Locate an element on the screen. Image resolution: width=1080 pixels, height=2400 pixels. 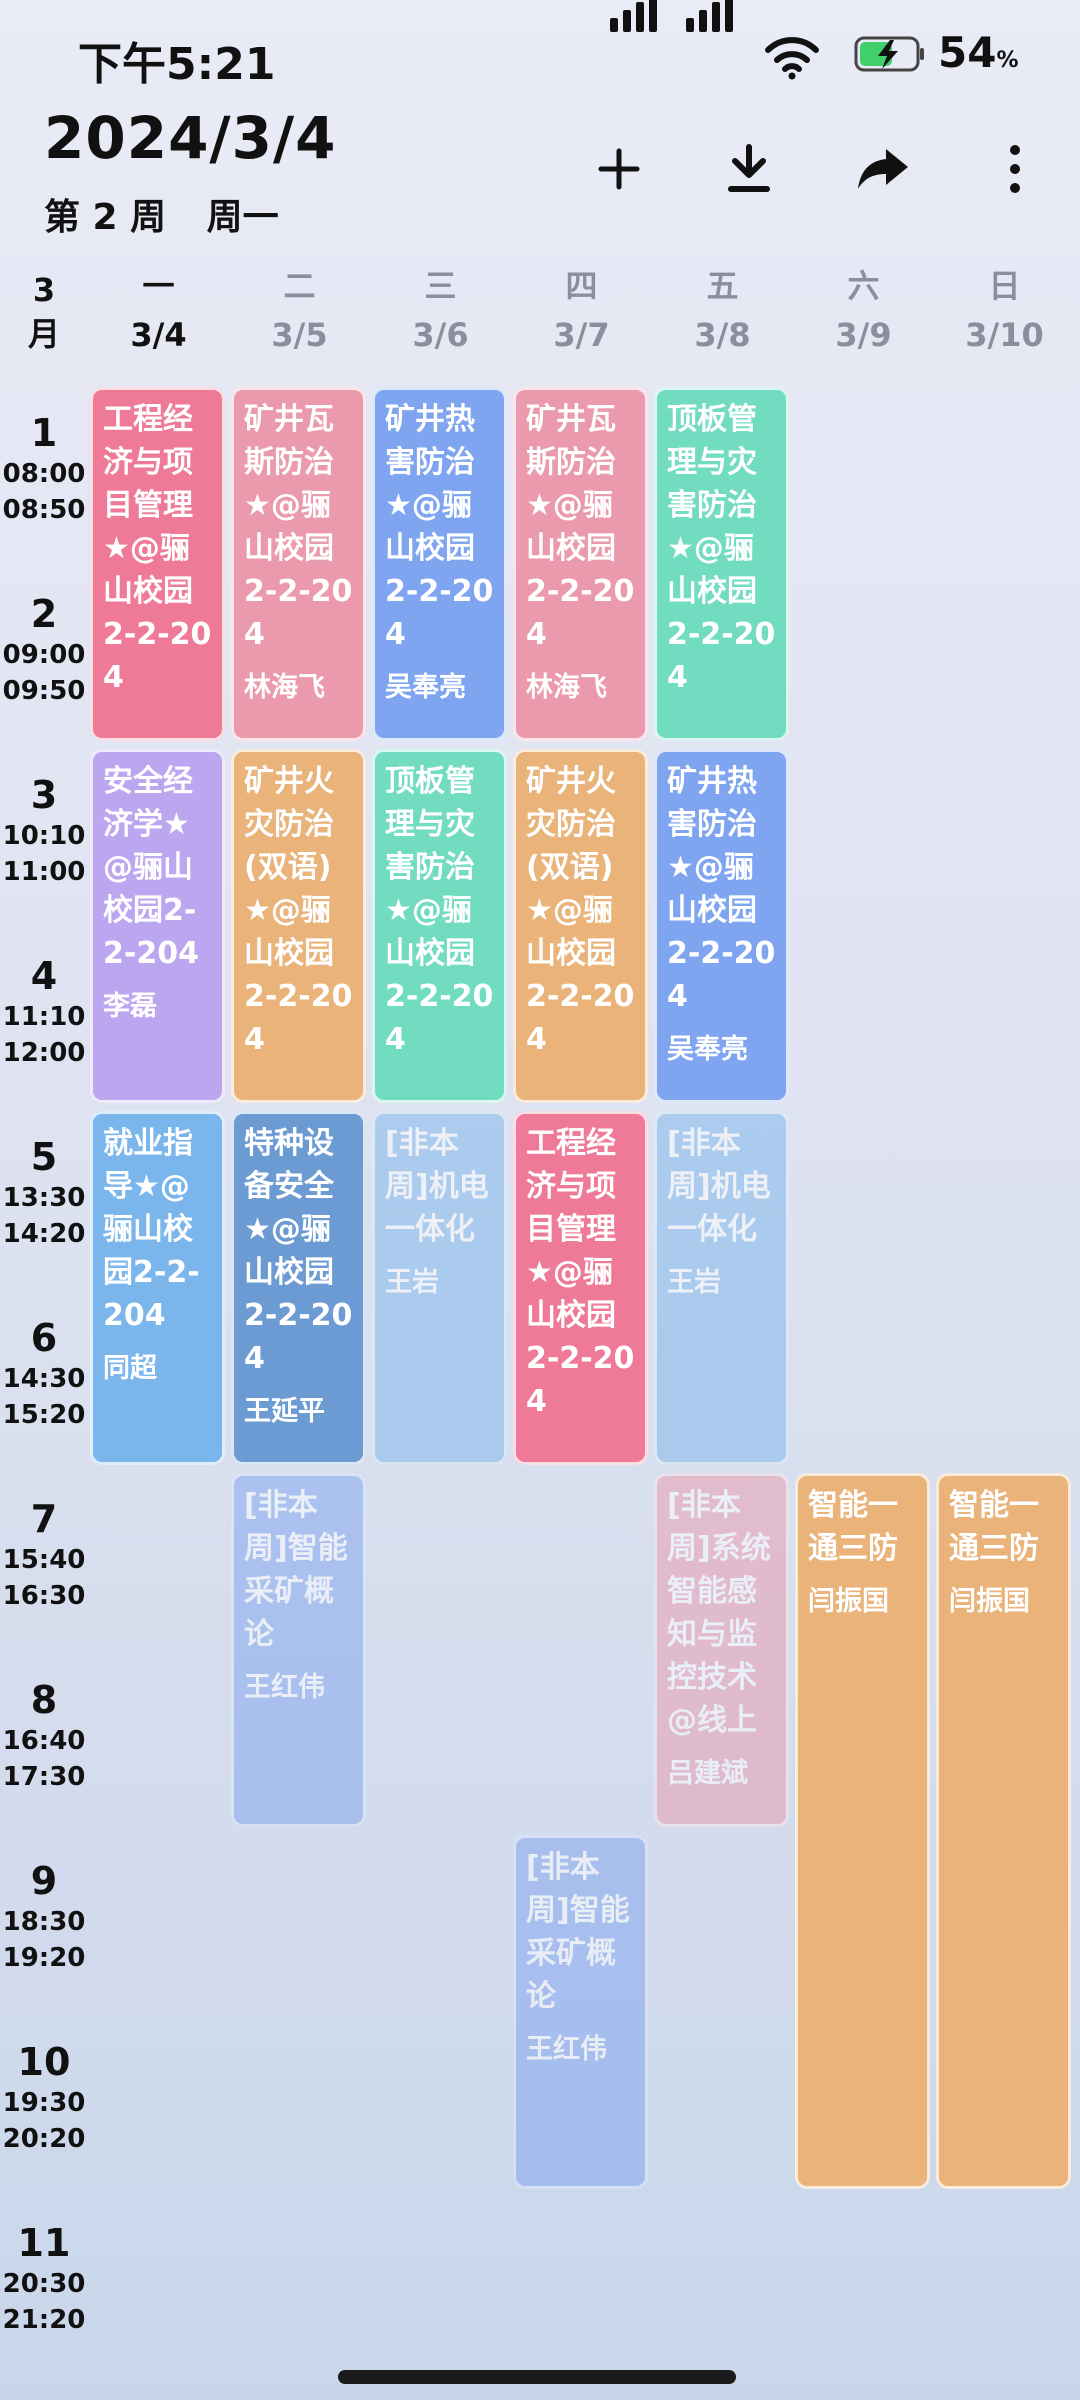
period-number: 10 is located at coordinates (44, 2062).